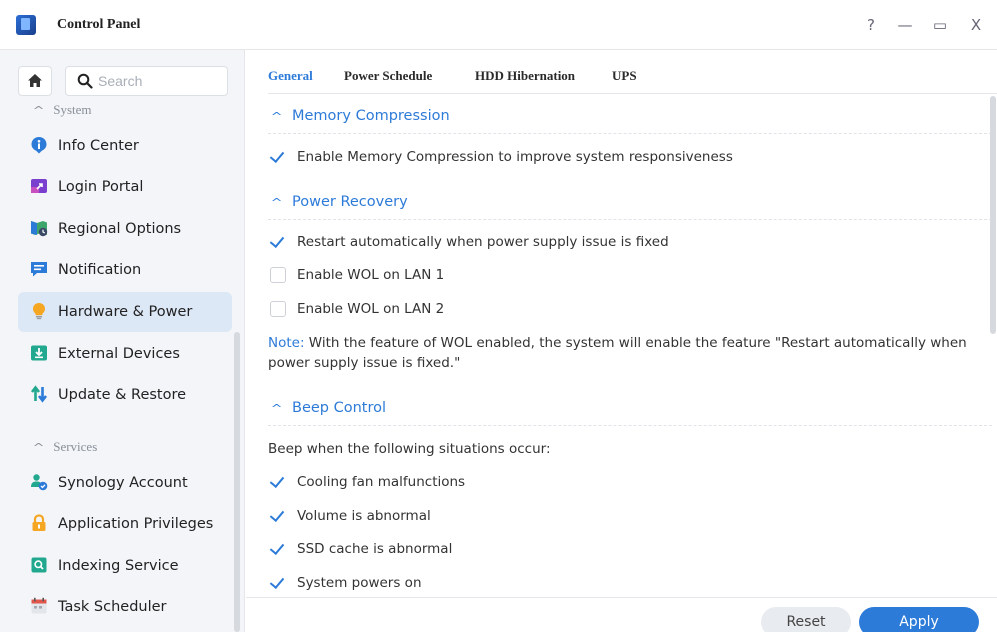  Describe the element at coordinates (98, 146) in the screenshot. I see `sidebar-item-label: Info Center` at that location.